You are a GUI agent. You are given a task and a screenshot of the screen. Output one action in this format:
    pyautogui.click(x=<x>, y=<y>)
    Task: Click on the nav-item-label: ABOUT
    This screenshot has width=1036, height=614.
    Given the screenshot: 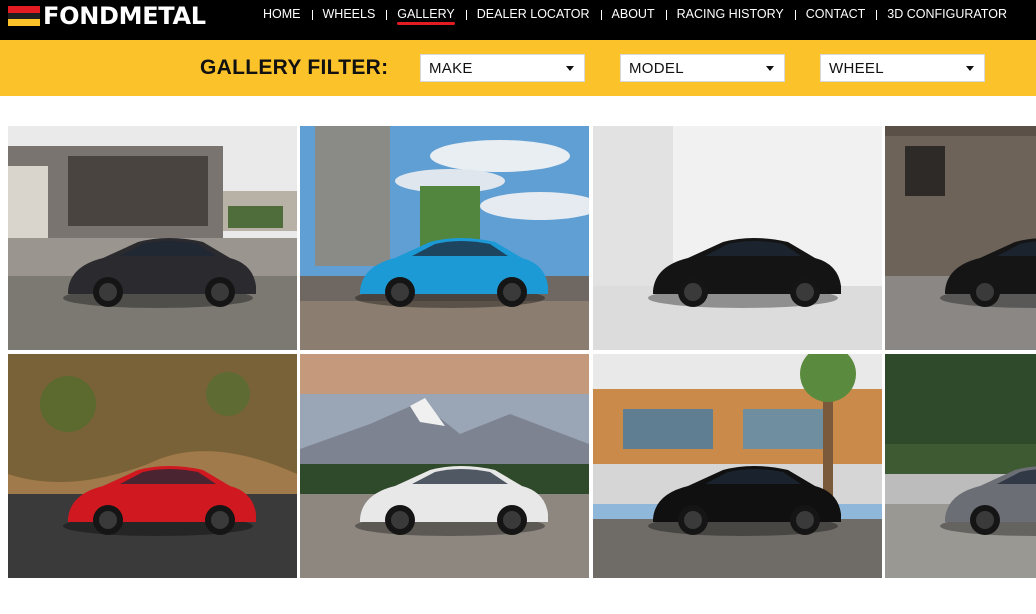 What is the action you would take?
    pyautogui.click(x=633, y=14)
    